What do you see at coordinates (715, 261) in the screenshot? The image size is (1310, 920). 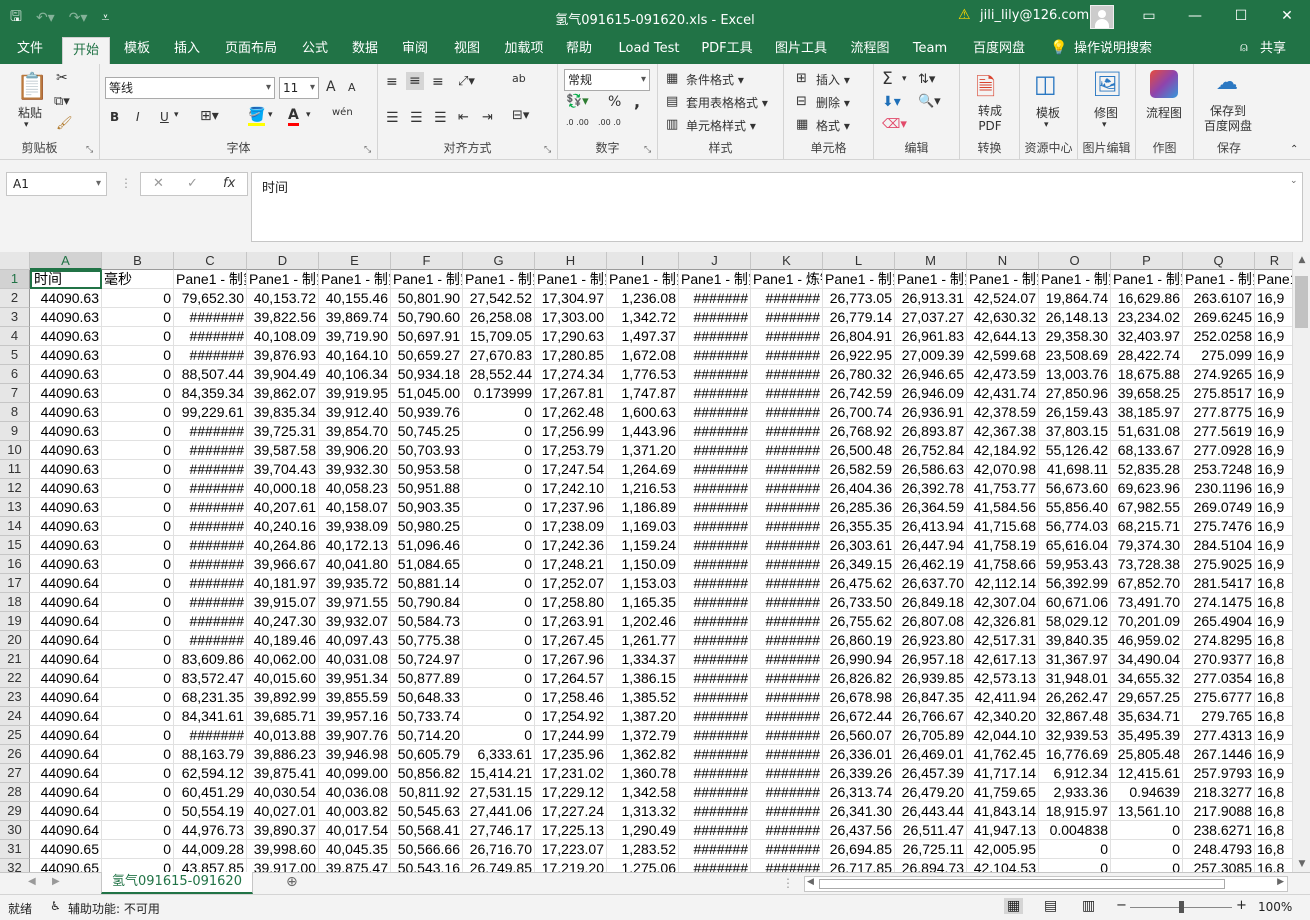 I see `column-header-j: J` at bounding box center [715, 261].